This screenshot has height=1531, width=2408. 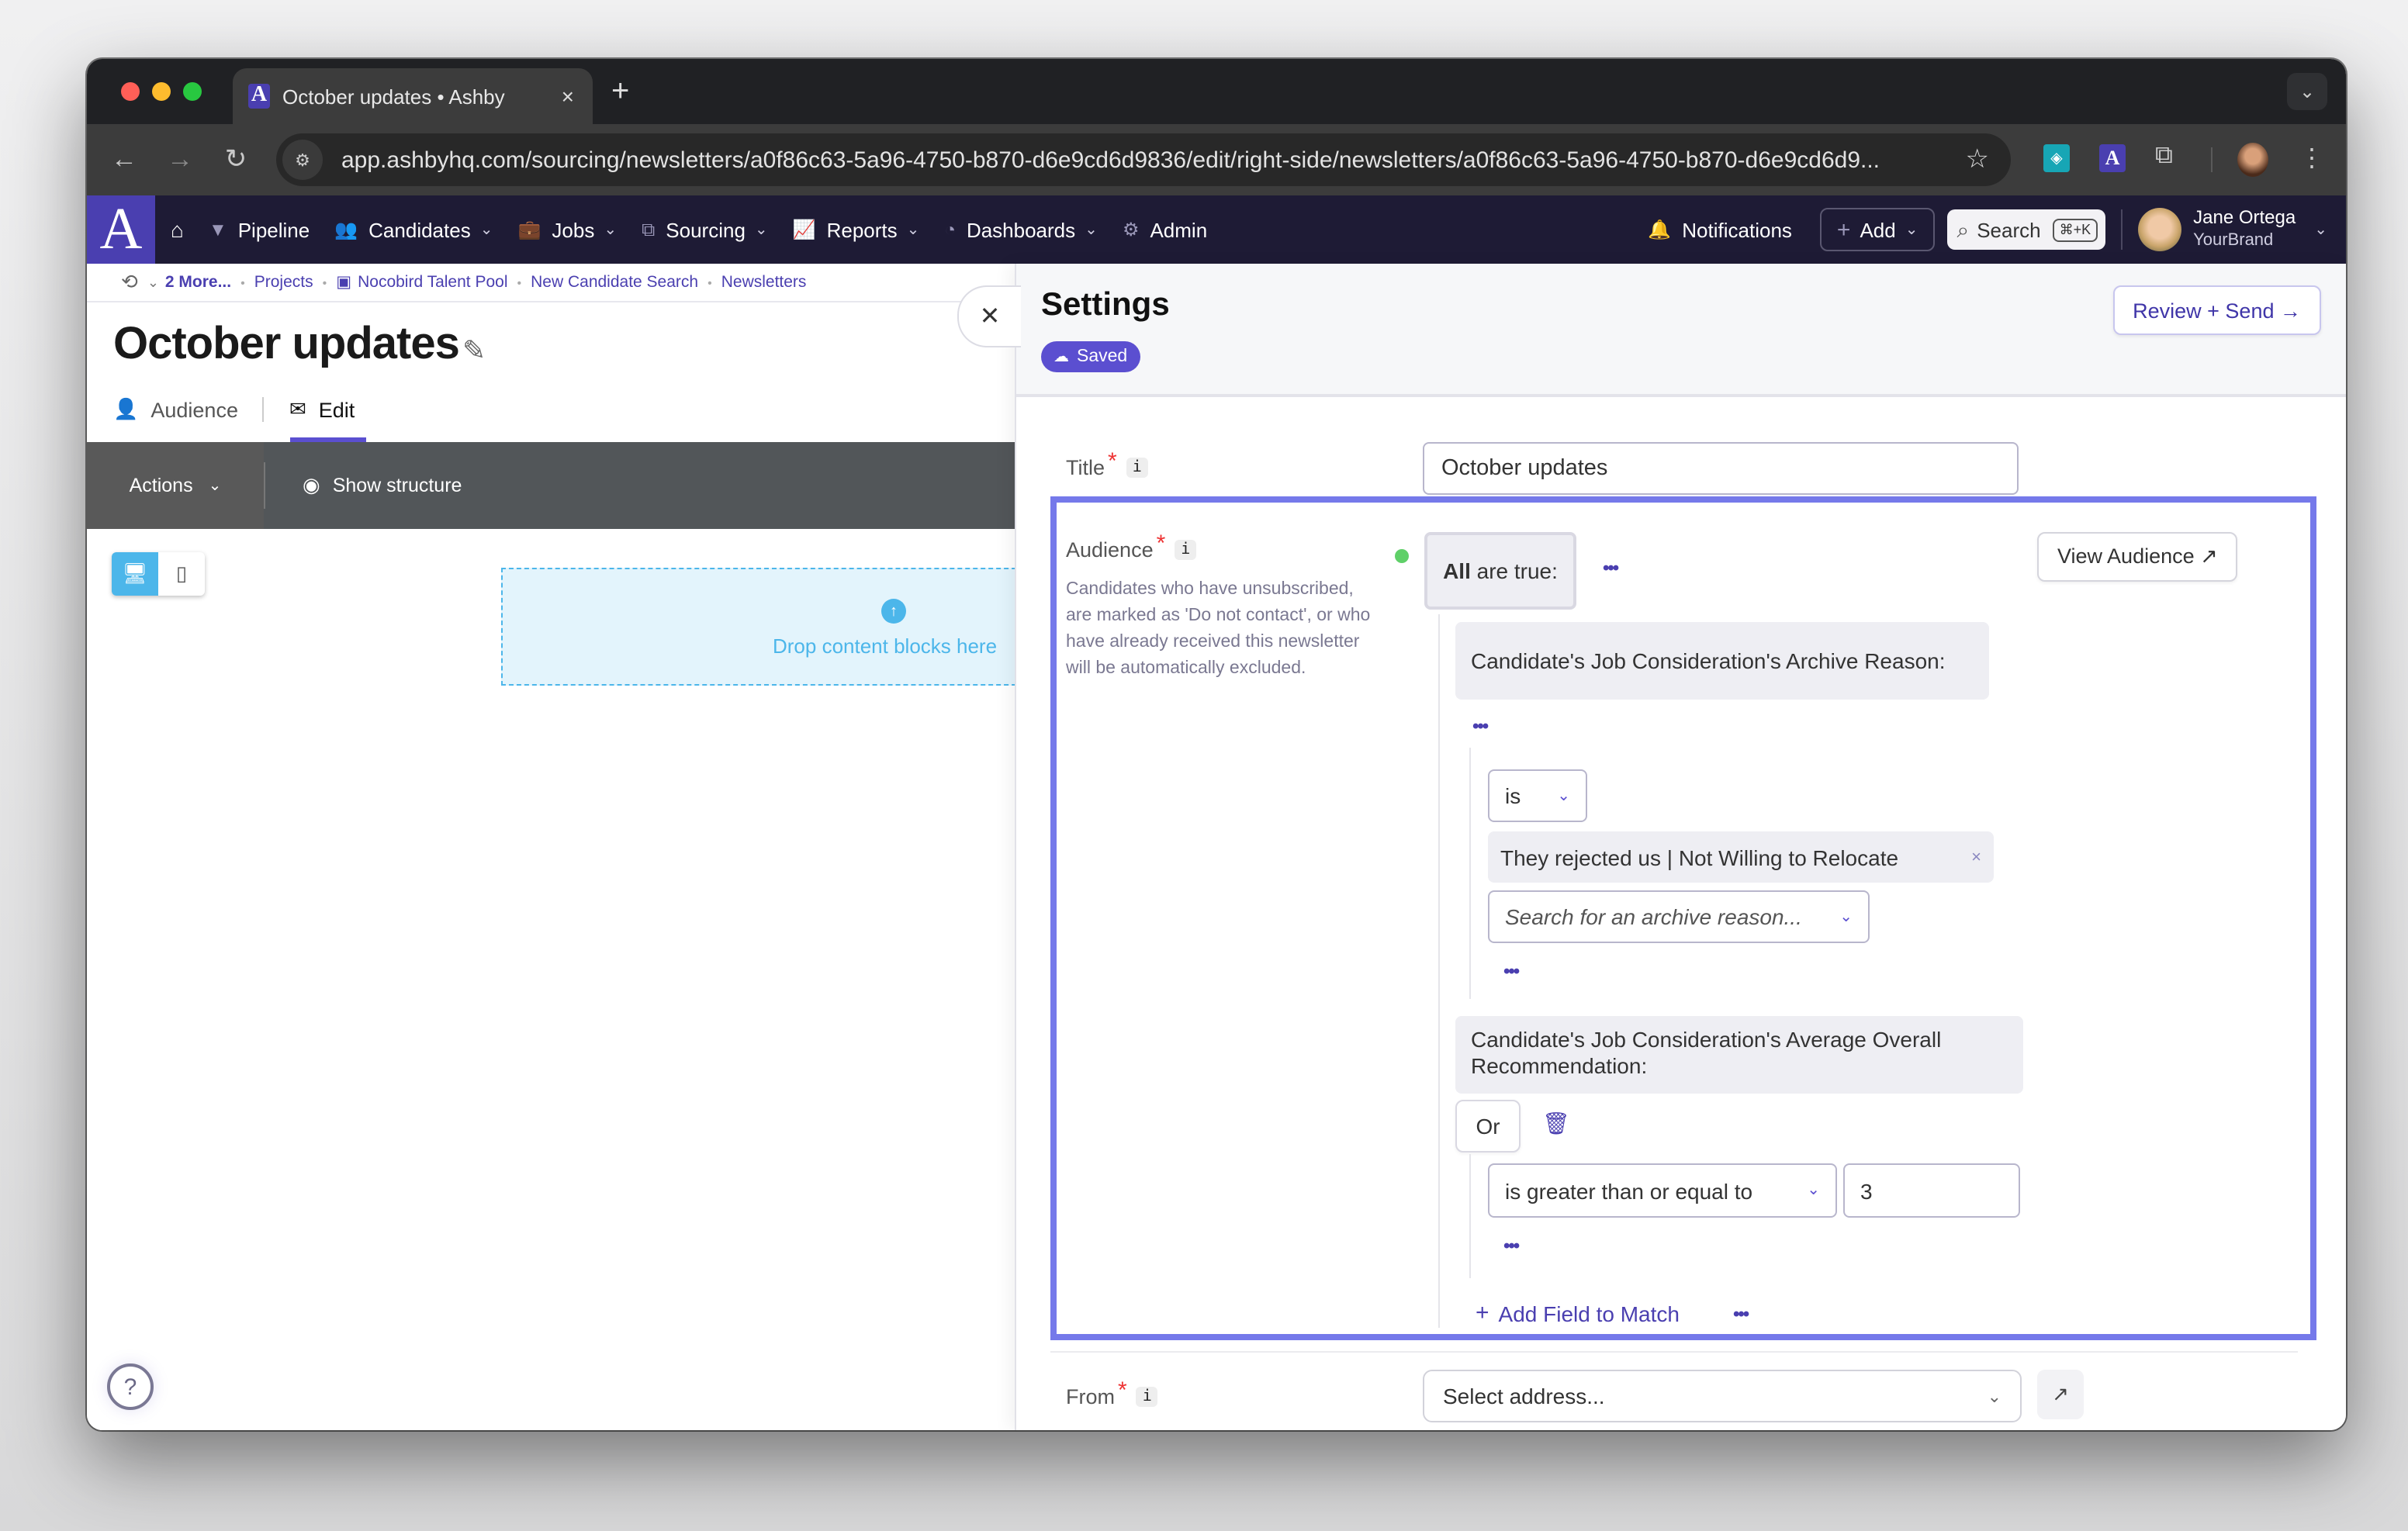 What do you see at coordinates (432, 282) in the screenshot?
I see `breadcrumb-talent-pool: Nocobird Talent Pool` at bounding box center [432, 282].